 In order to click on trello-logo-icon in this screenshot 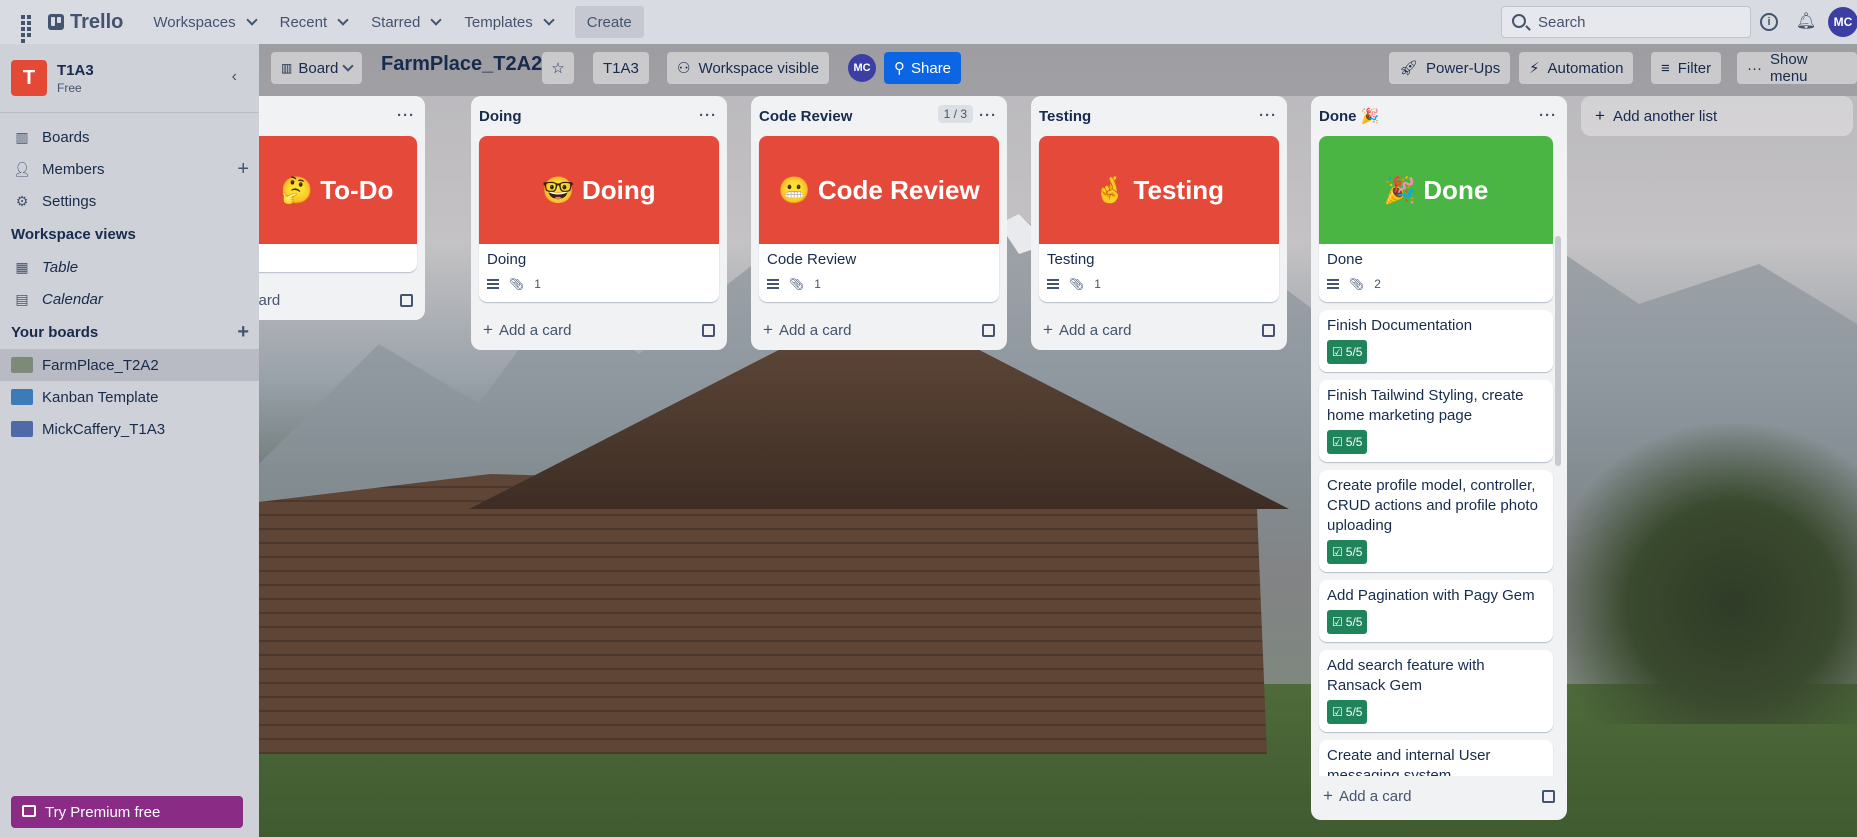, I will do `click(56, 22)`.